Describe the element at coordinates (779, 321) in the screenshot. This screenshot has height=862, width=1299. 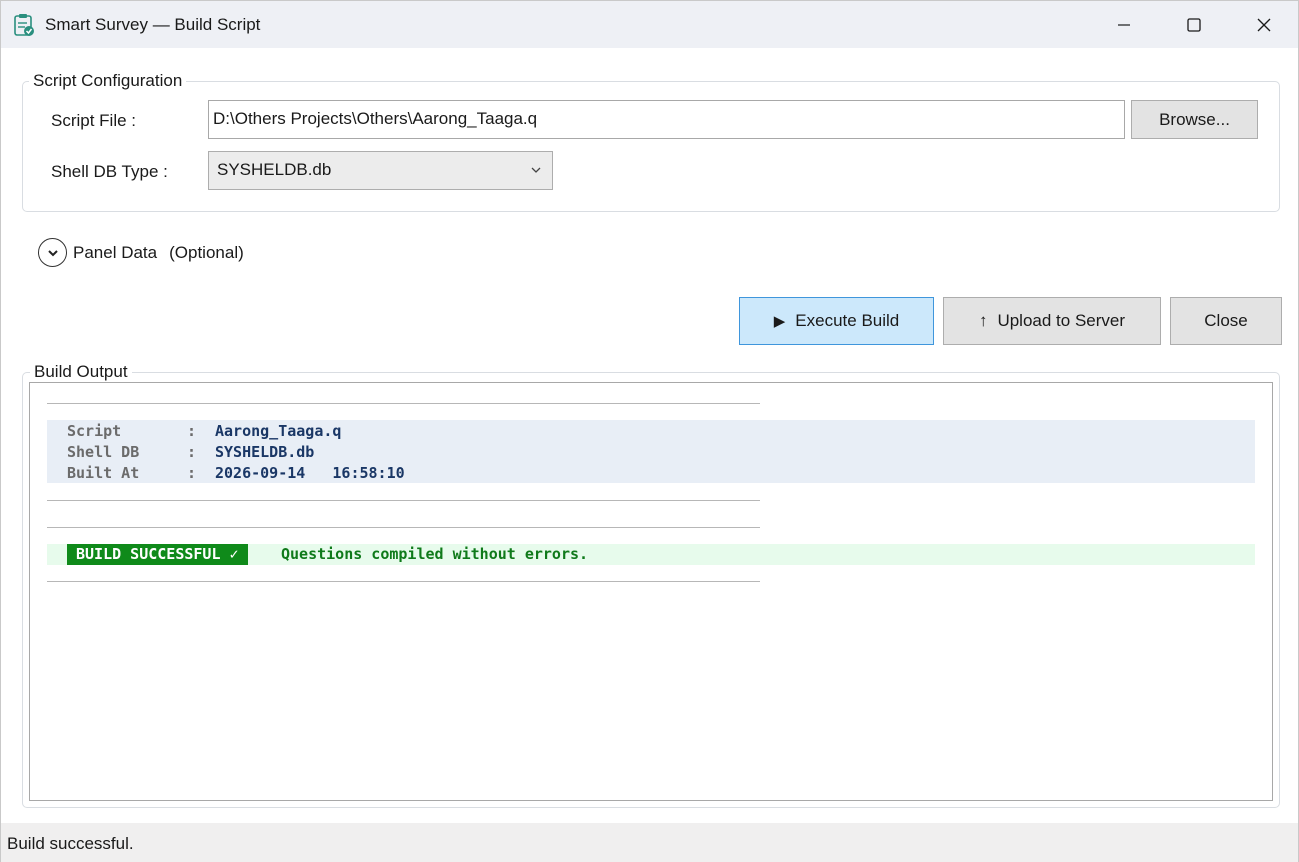
I see `play-icon: ▶` at that location.